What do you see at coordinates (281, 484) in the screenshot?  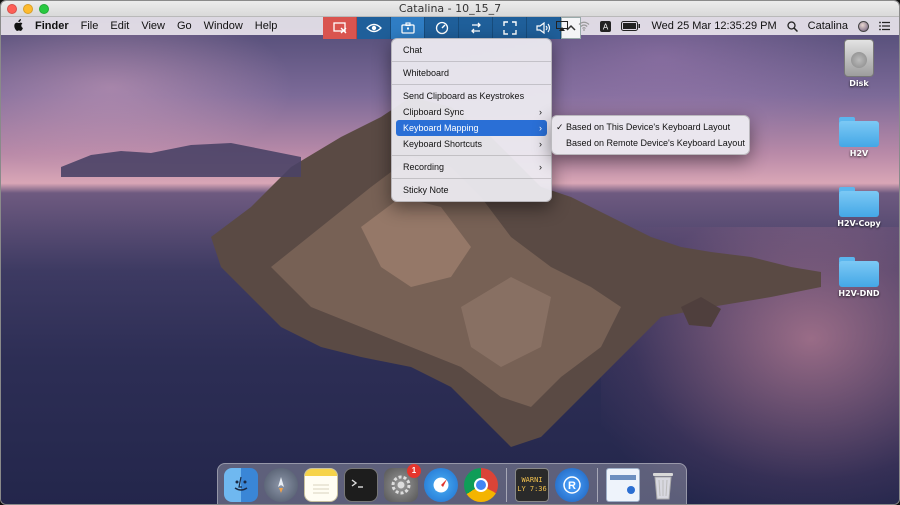 I see `launchpad-icon` at bounding box center [281, 484].